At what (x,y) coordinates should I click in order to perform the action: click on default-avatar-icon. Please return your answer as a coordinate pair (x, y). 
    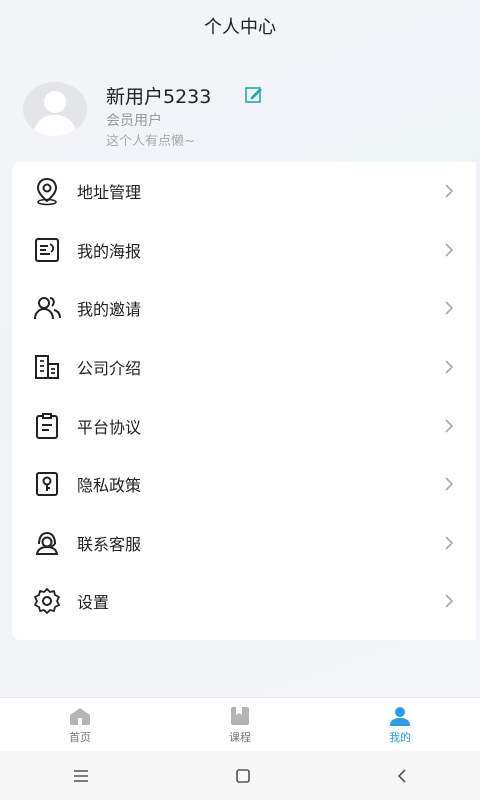
    Looking at the image, I should click on (55, 113).